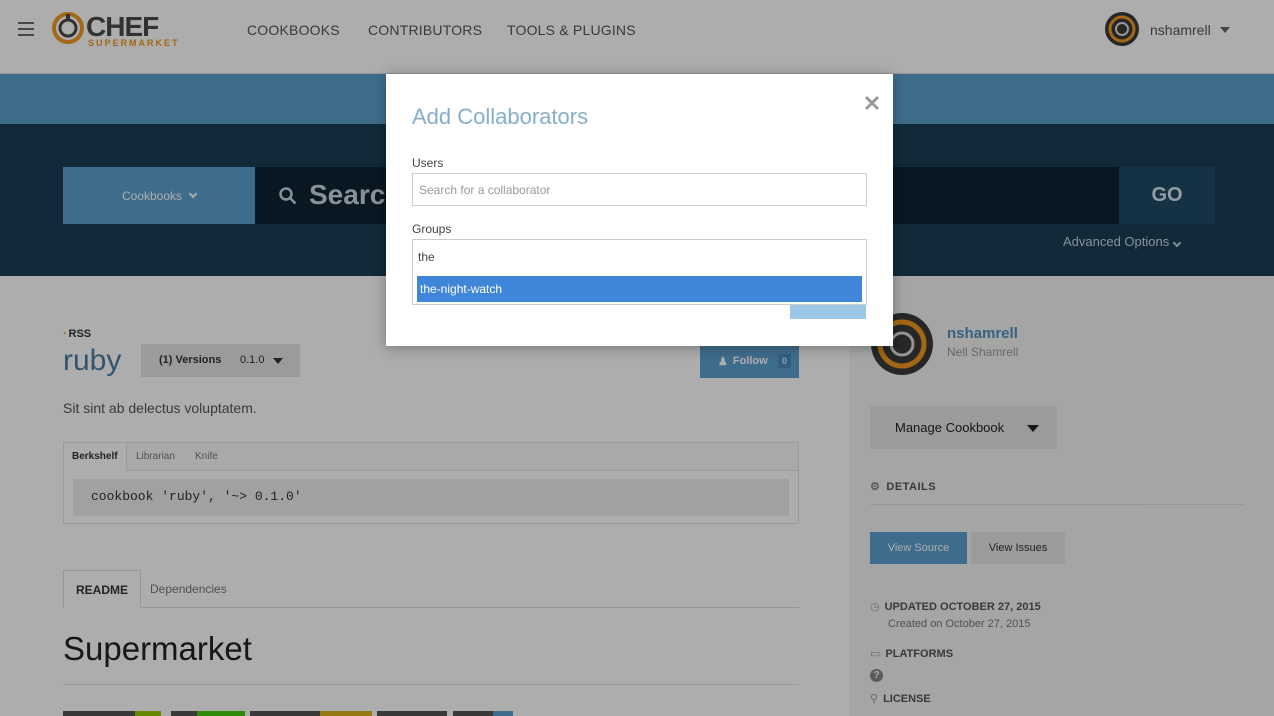  What do you see at coordinates (639, 272) in the screenshot?
I see `groups-search-input: the the-night-watch` at bounding box center [639, 272].